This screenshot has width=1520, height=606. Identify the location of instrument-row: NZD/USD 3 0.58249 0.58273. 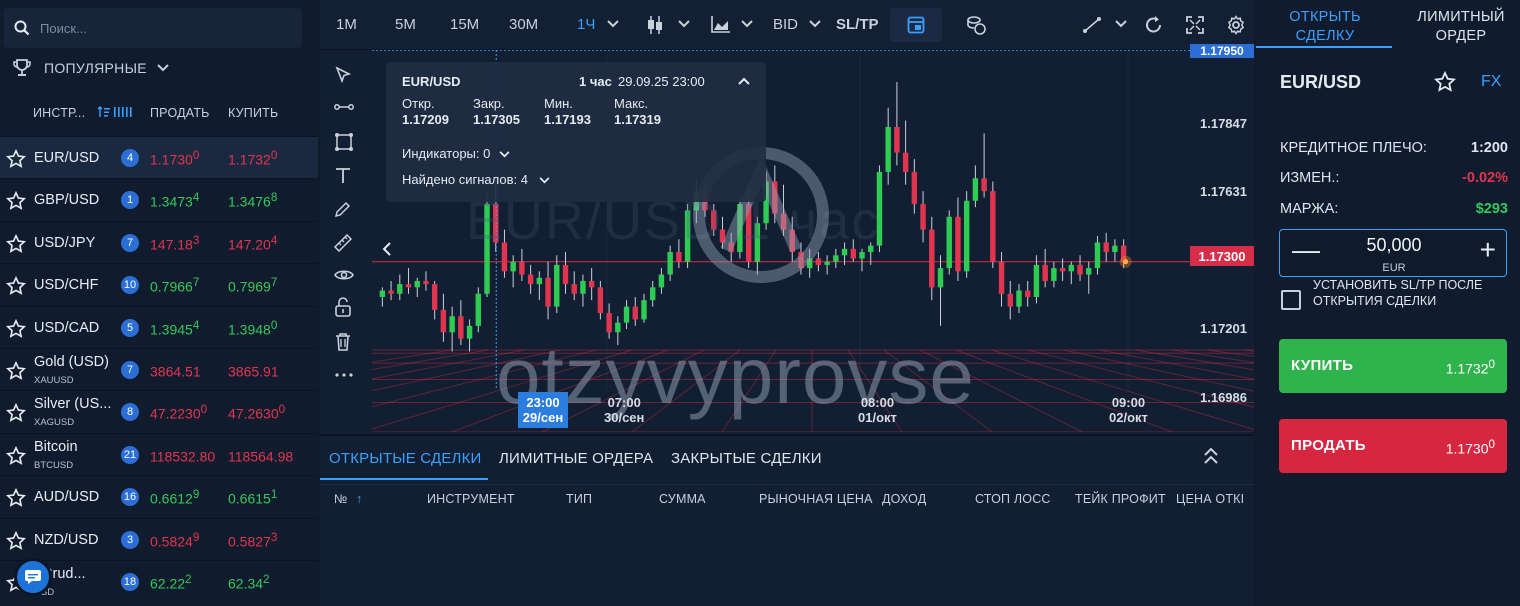
(159, 538).